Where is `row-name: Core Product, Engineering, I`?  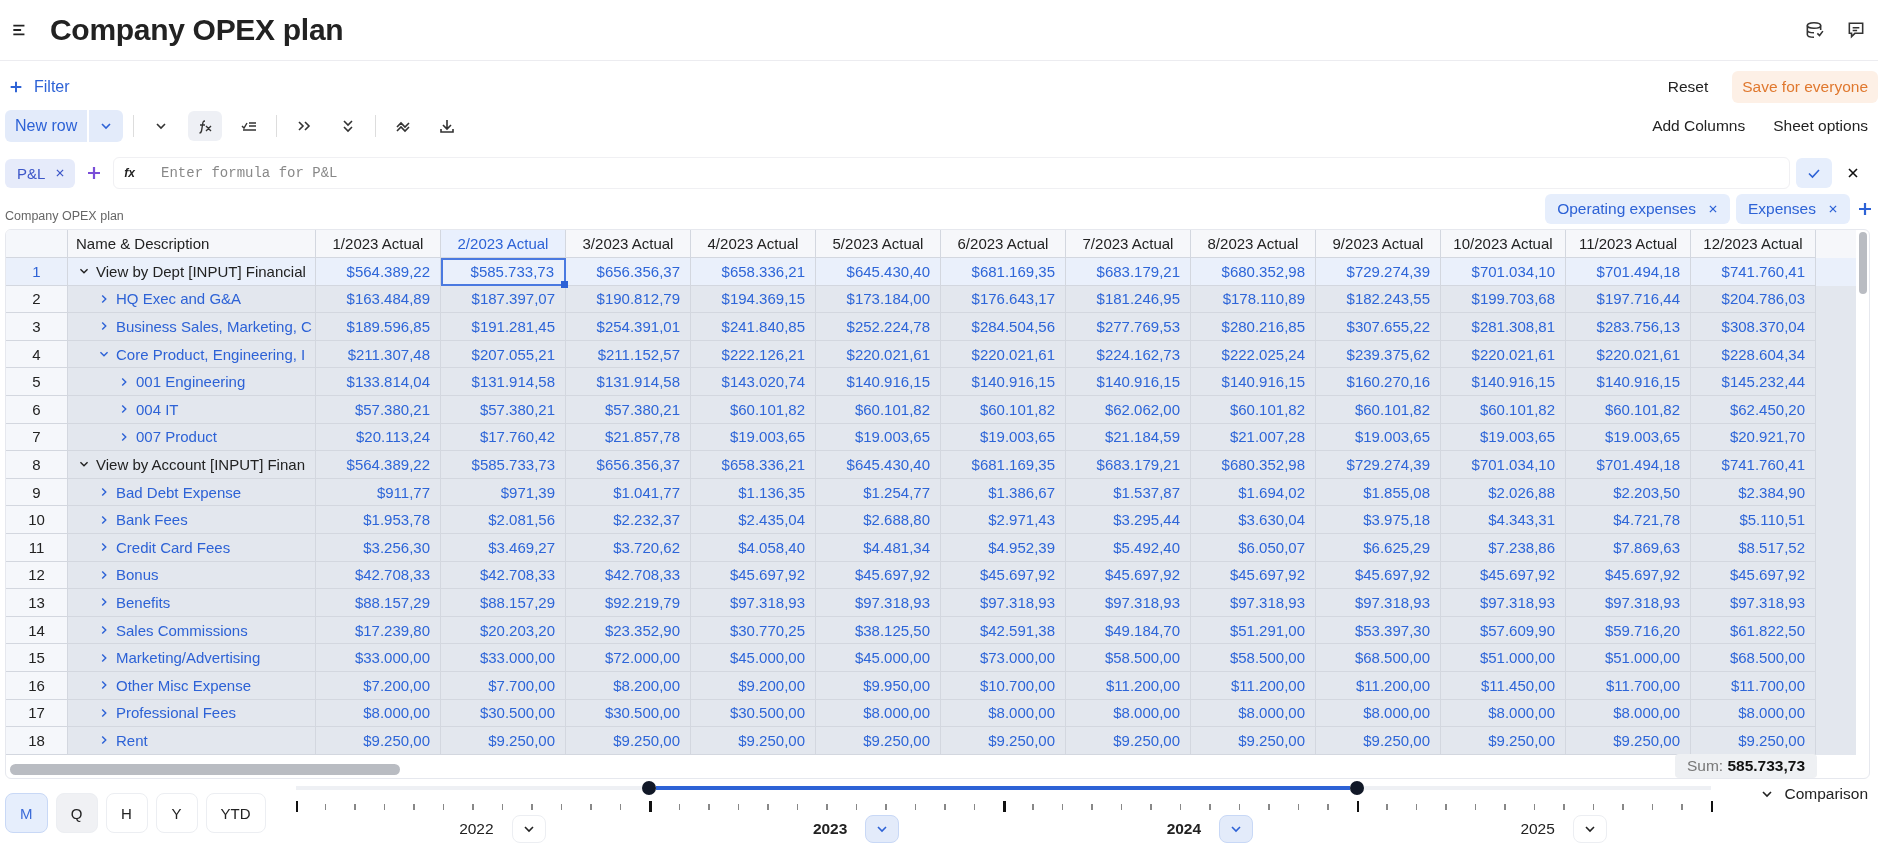
row-name: Core Product, Engineering, I is located at coordinates (211, 354).